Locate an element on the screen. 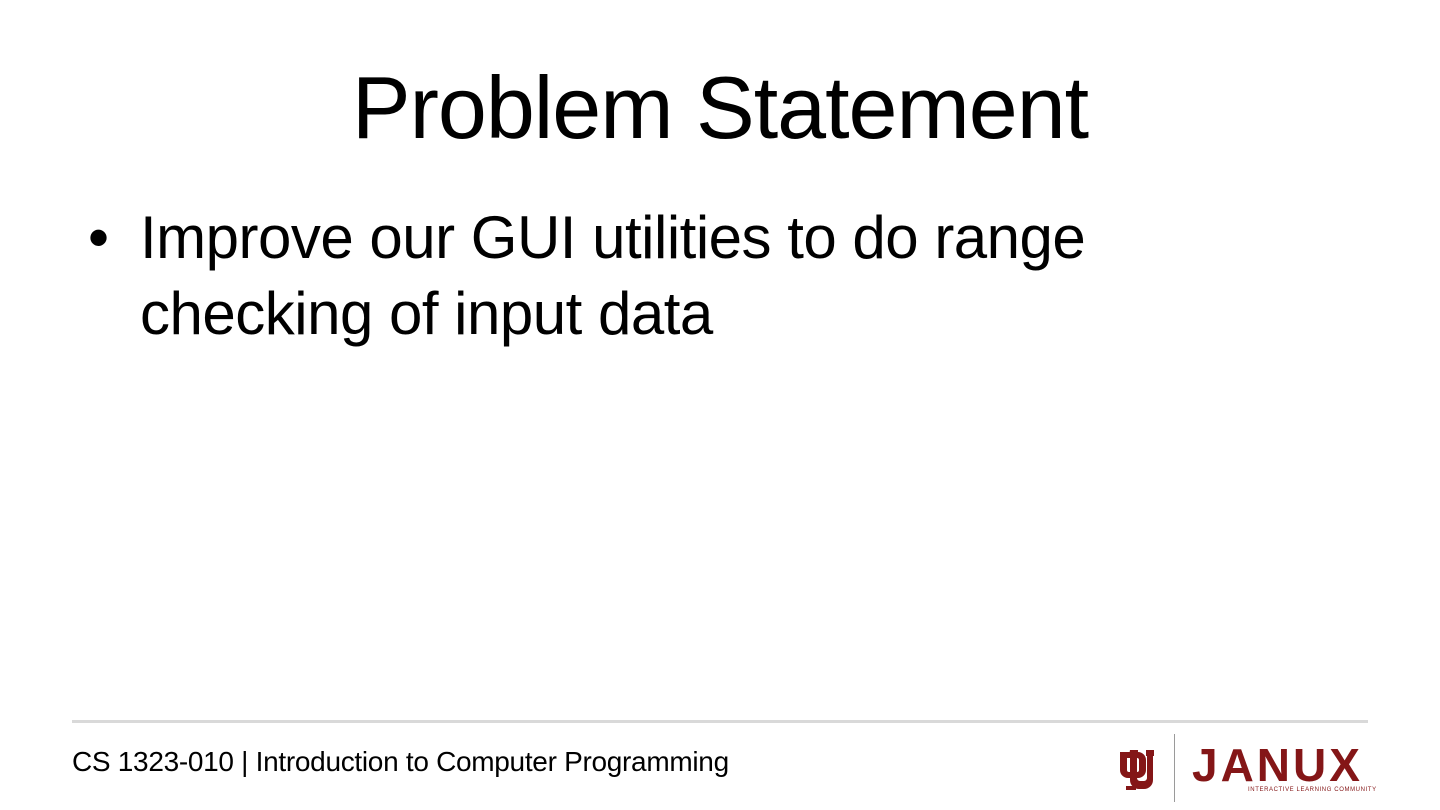  janux-wordmark: JANUX is located at coordinates (1277, 765).